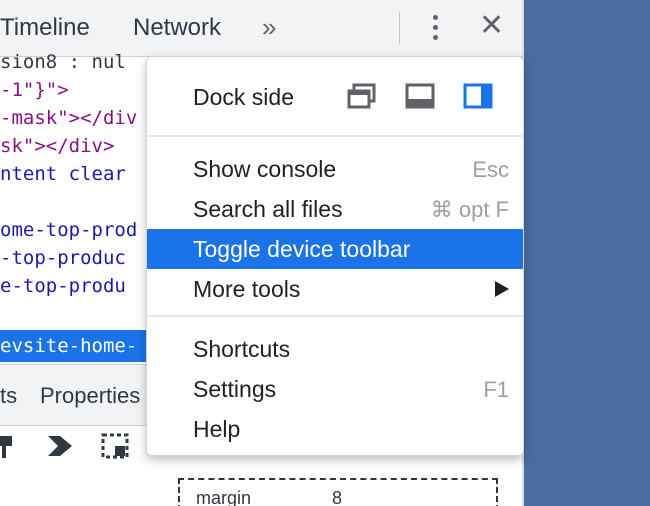 This screenshot has height=506, width=650. What do you see at coordinates (420, 96) in the screenshot?
I see `dock-bottom-icon` at bounding box center [420, 96].